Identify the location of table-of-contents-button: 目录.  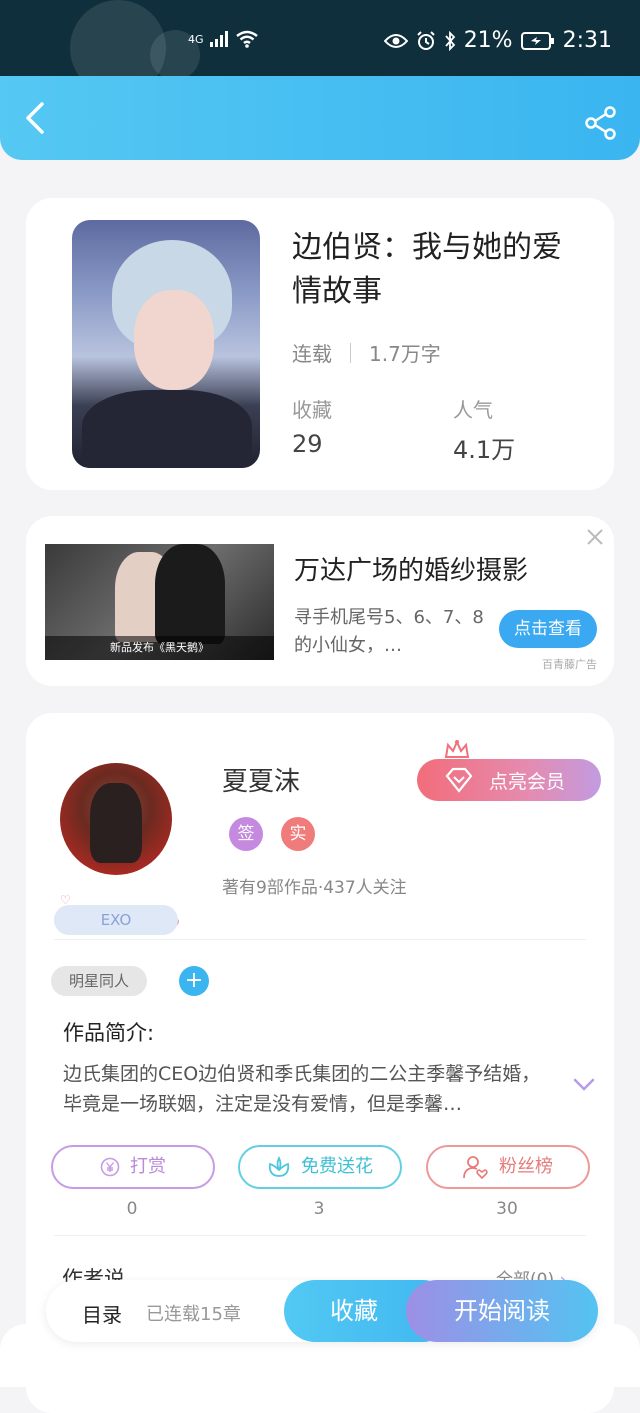
(102, 1313).